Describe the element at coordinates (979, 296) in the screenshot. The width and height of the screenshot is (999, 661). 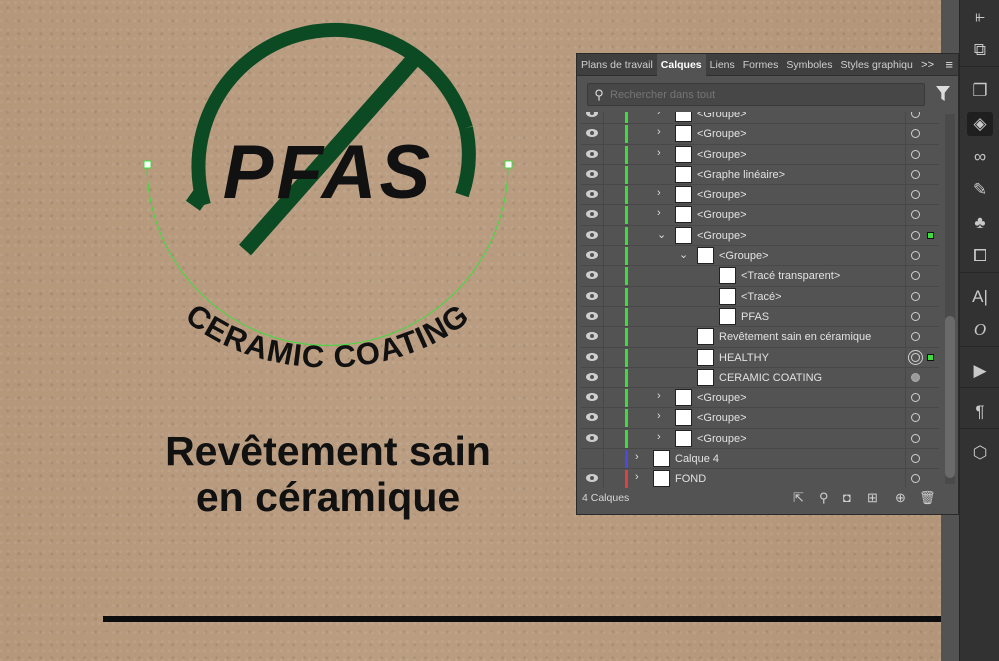
I see `character-icon: A|` at that location.